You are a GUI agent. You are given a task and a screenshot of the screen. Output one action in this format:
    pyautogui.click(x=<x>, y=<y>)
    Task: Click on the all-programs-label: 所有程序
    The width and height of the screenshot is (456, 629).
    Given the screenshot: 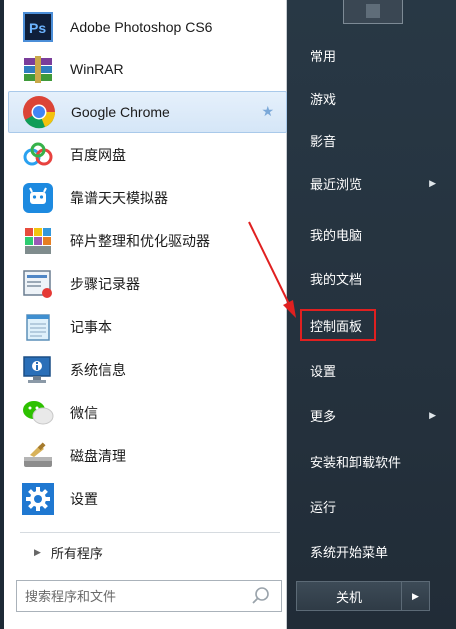 What is the action you would take?
    pyautogui.click(x=76, y=553)
    